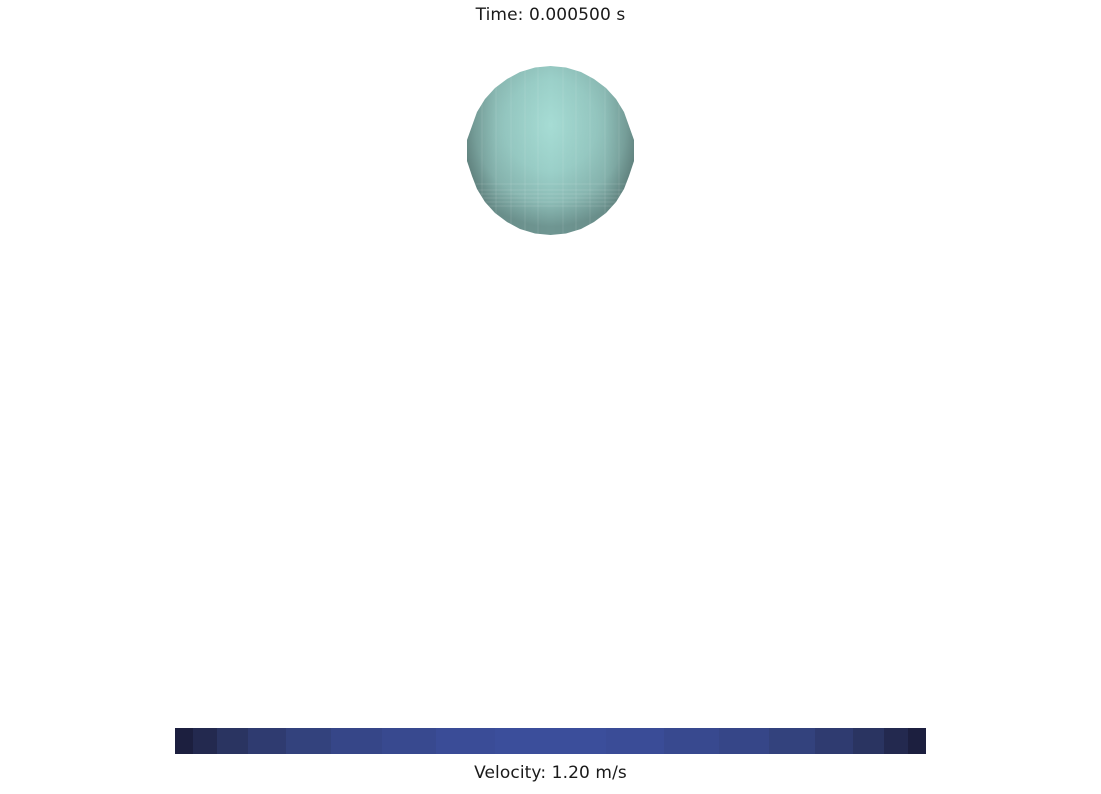  I want to click on velocity-label: Velocity: 1.20 m/s, so click(550, 773).